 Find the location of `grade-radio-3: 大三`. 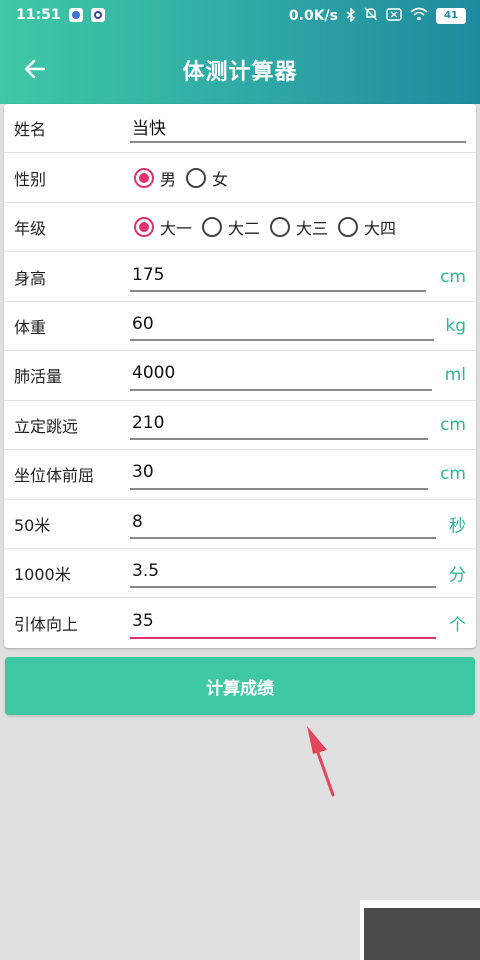

grade-radio-3: 大三 is located at coordinates (299, 227).